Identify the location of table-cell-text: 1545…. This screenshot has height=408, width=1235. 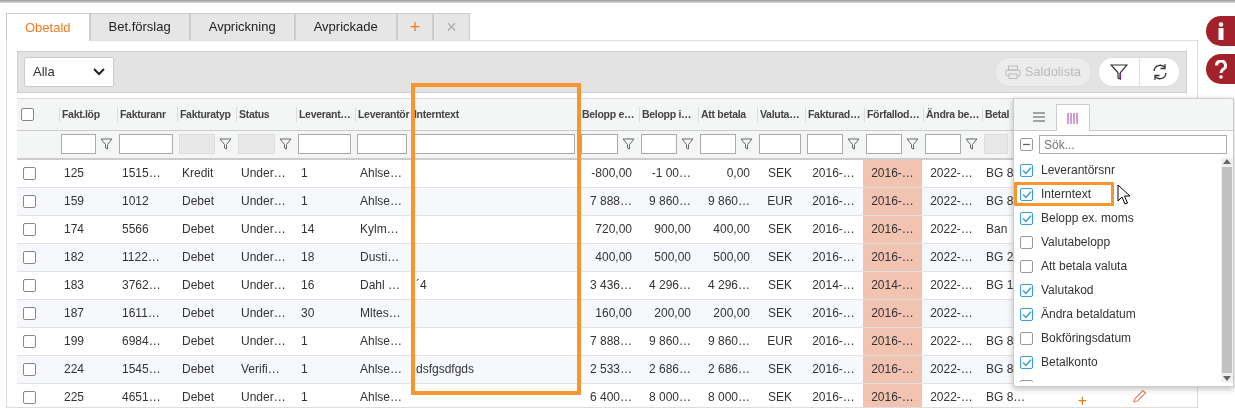
(141, 369).